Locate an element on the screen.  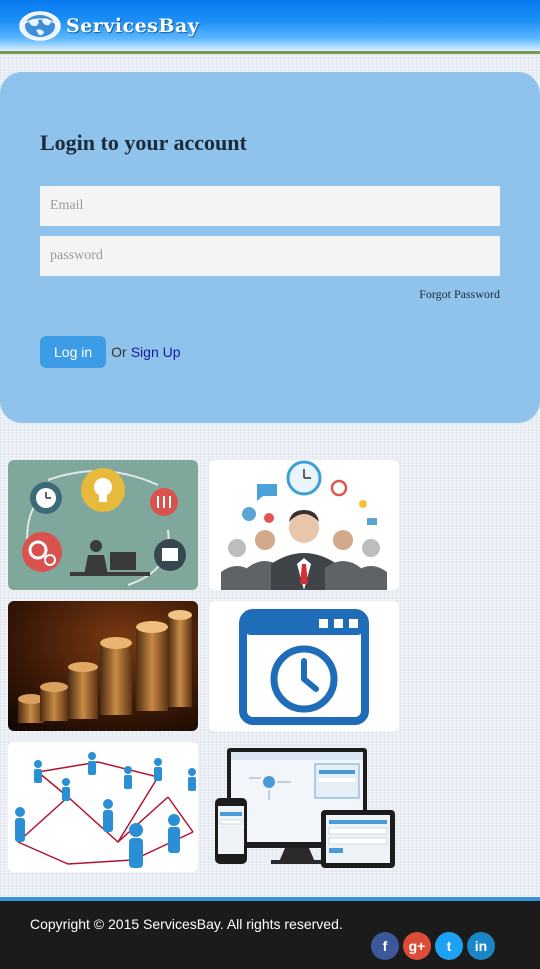
globe-logo-icon is located at coordinates (40, 26).